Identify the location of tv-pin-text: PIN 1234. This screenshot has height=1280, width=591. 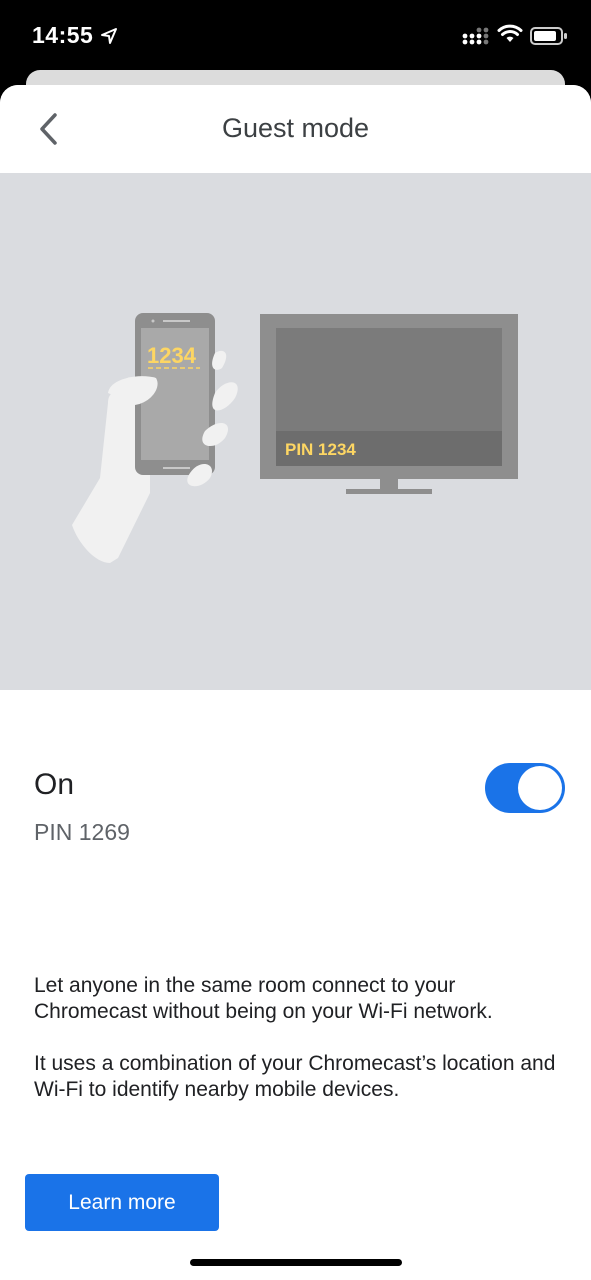
(320, 449).